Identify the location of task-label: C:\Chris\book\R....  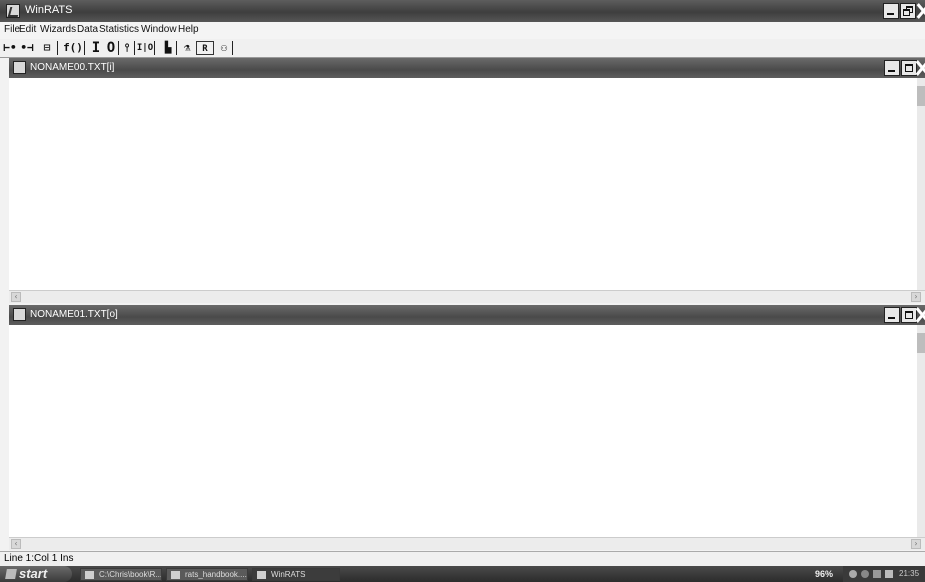
(130, 574).